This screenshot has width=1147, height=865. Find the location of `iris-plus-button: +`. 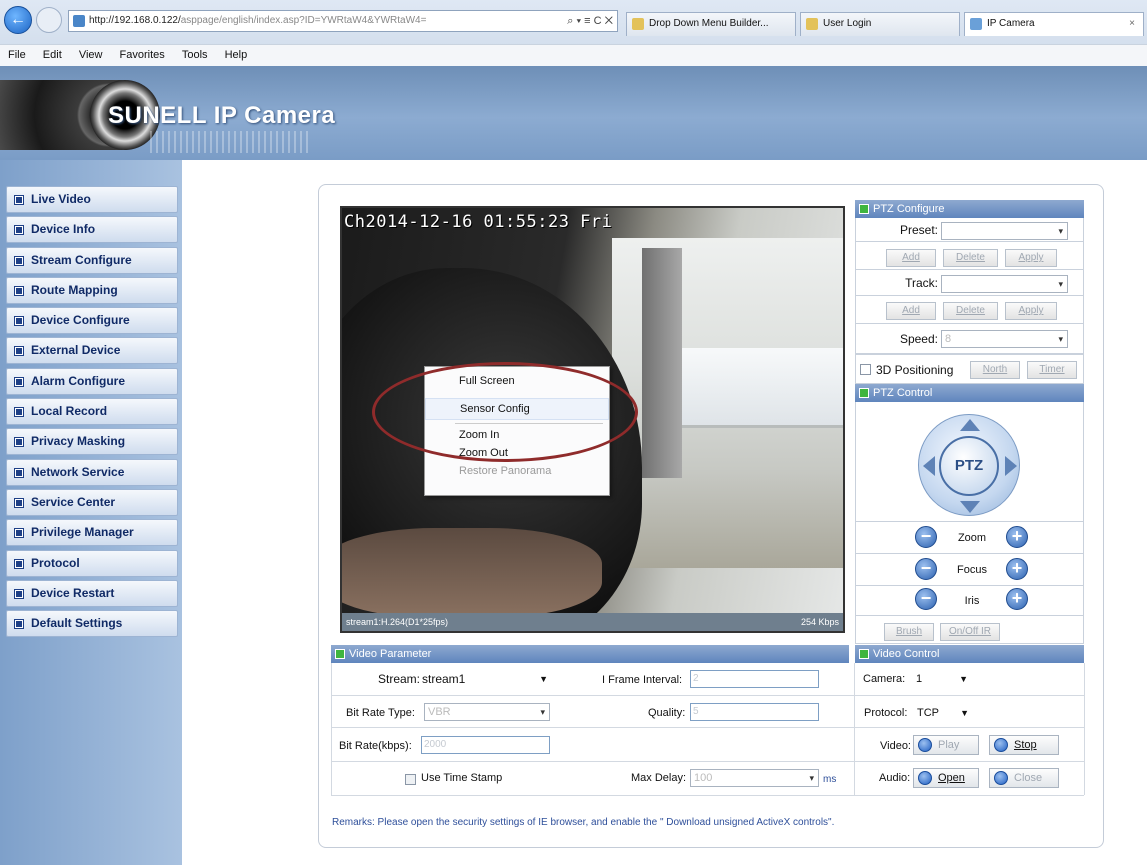

iris-plus-button: + is located at coordinates (1017, 599).